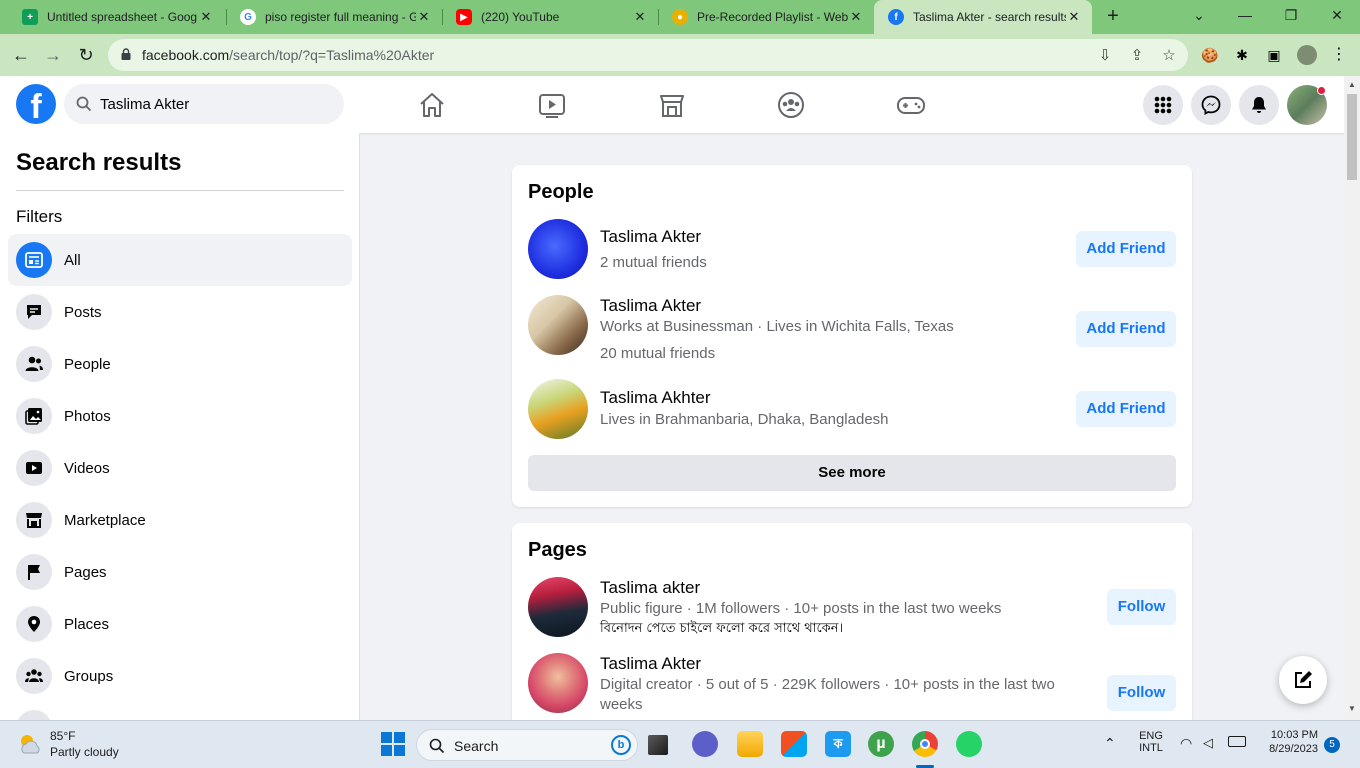  Describe the element at coordinates (432, 105) in the screenshot. I see `home-icon` at that location.